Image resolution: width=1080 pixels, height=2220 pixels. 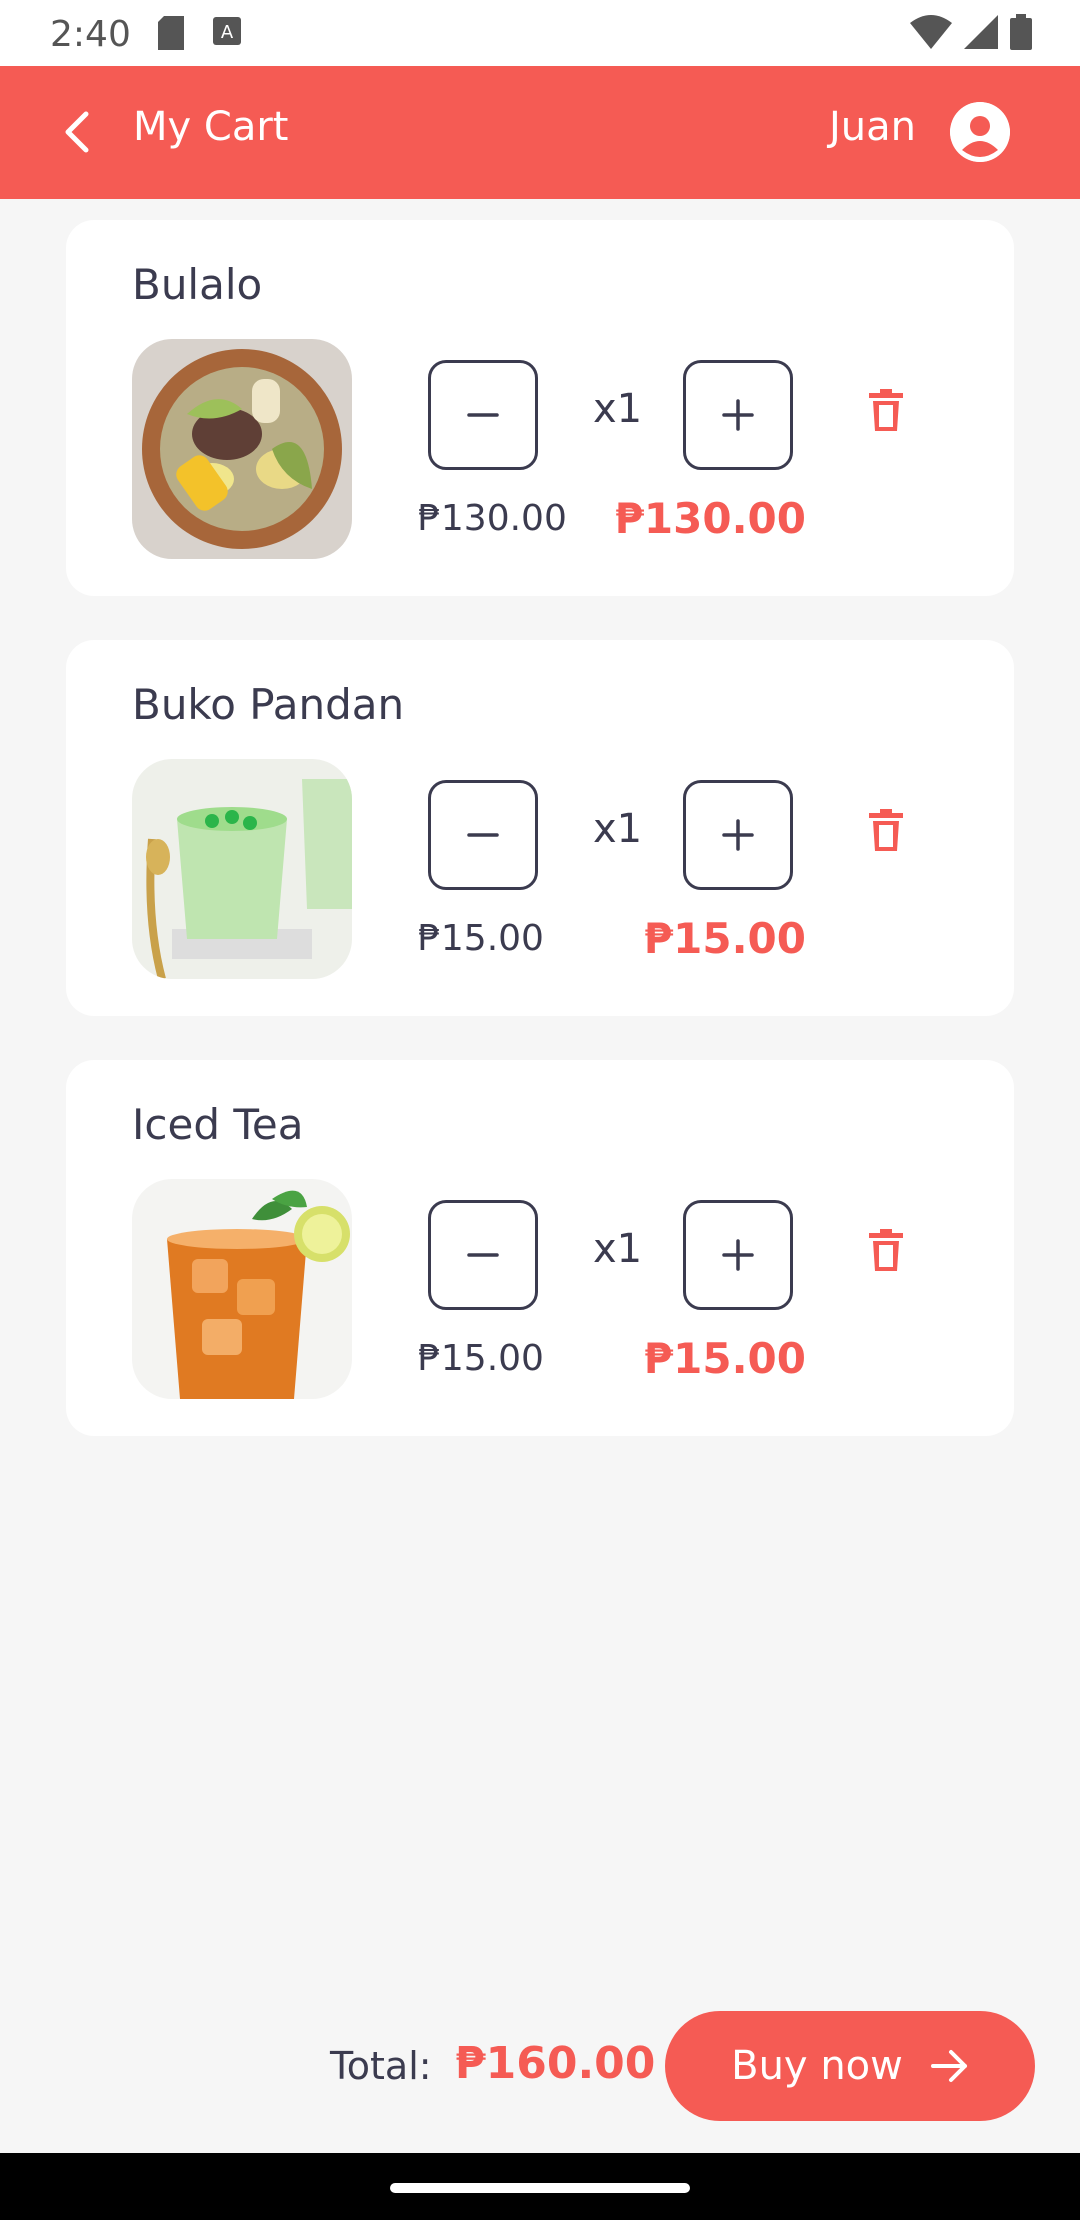 I want to click on total-label: Total:, so click(x=381, y=2066).